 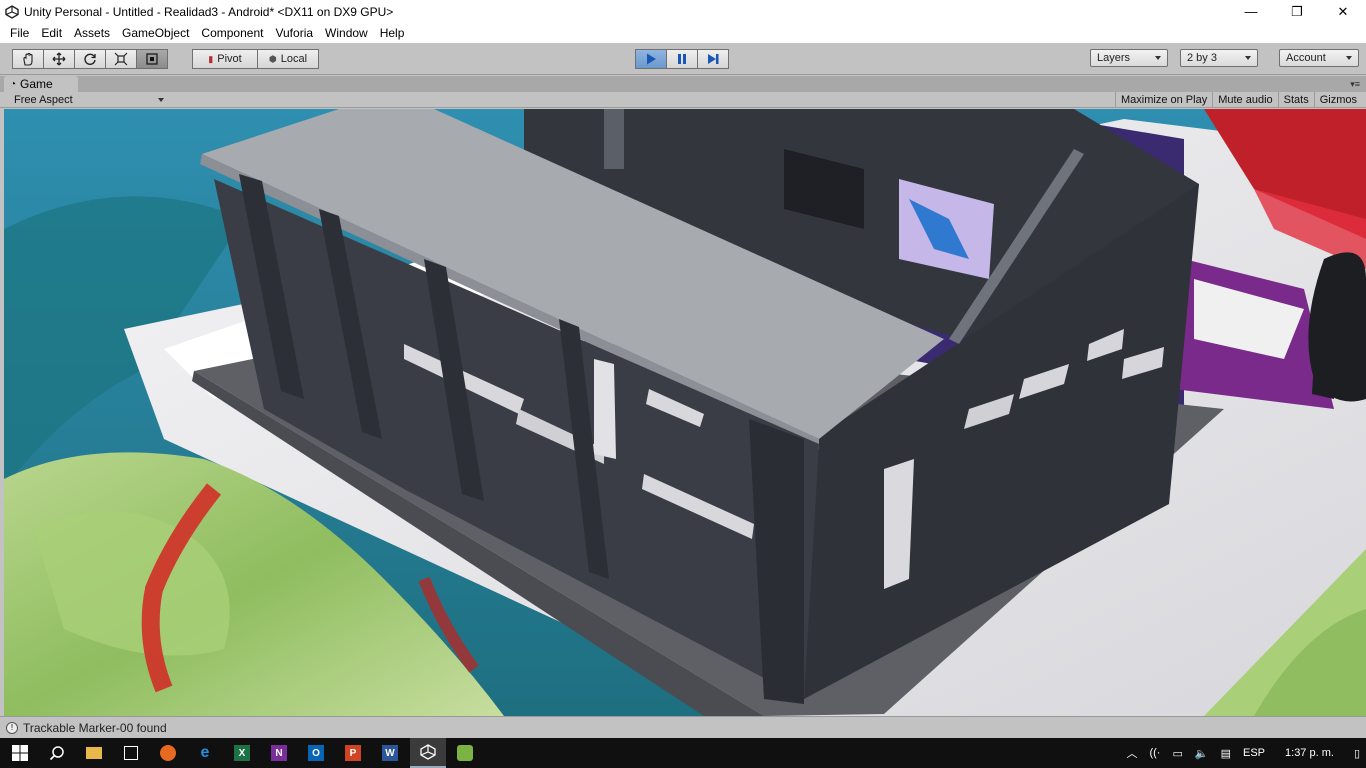 What do you see at coordinates (1337, 100) in the screenshot?
I see `gizmos-dropdown: Gizmos` at bounding box center [1337, 100].